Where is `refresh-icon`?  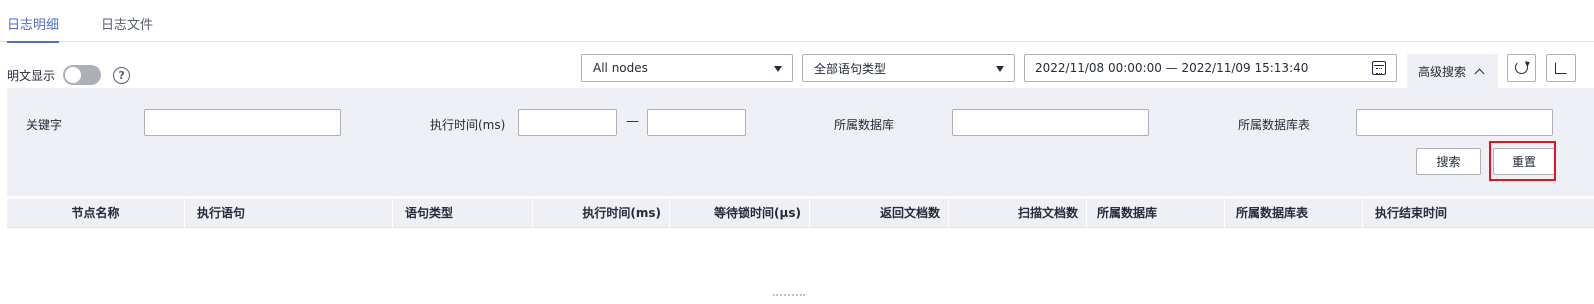 refresh-icon is located at coordinates (1521, 67).